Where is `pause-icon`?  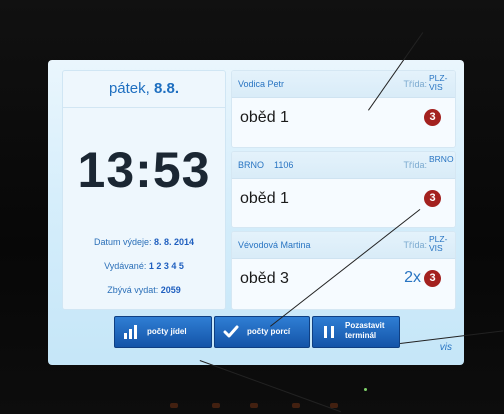
pause-icon is located at coordinates (329, 332).